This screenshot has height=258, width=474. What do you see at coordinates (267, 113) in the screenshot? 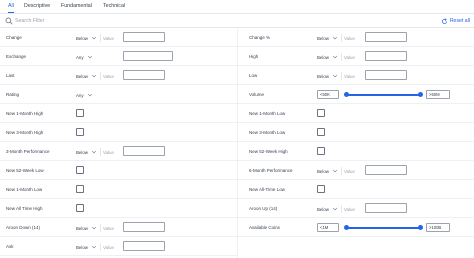
I see `filter-label: New 1-Month Low` at bounding box center [267, 113].